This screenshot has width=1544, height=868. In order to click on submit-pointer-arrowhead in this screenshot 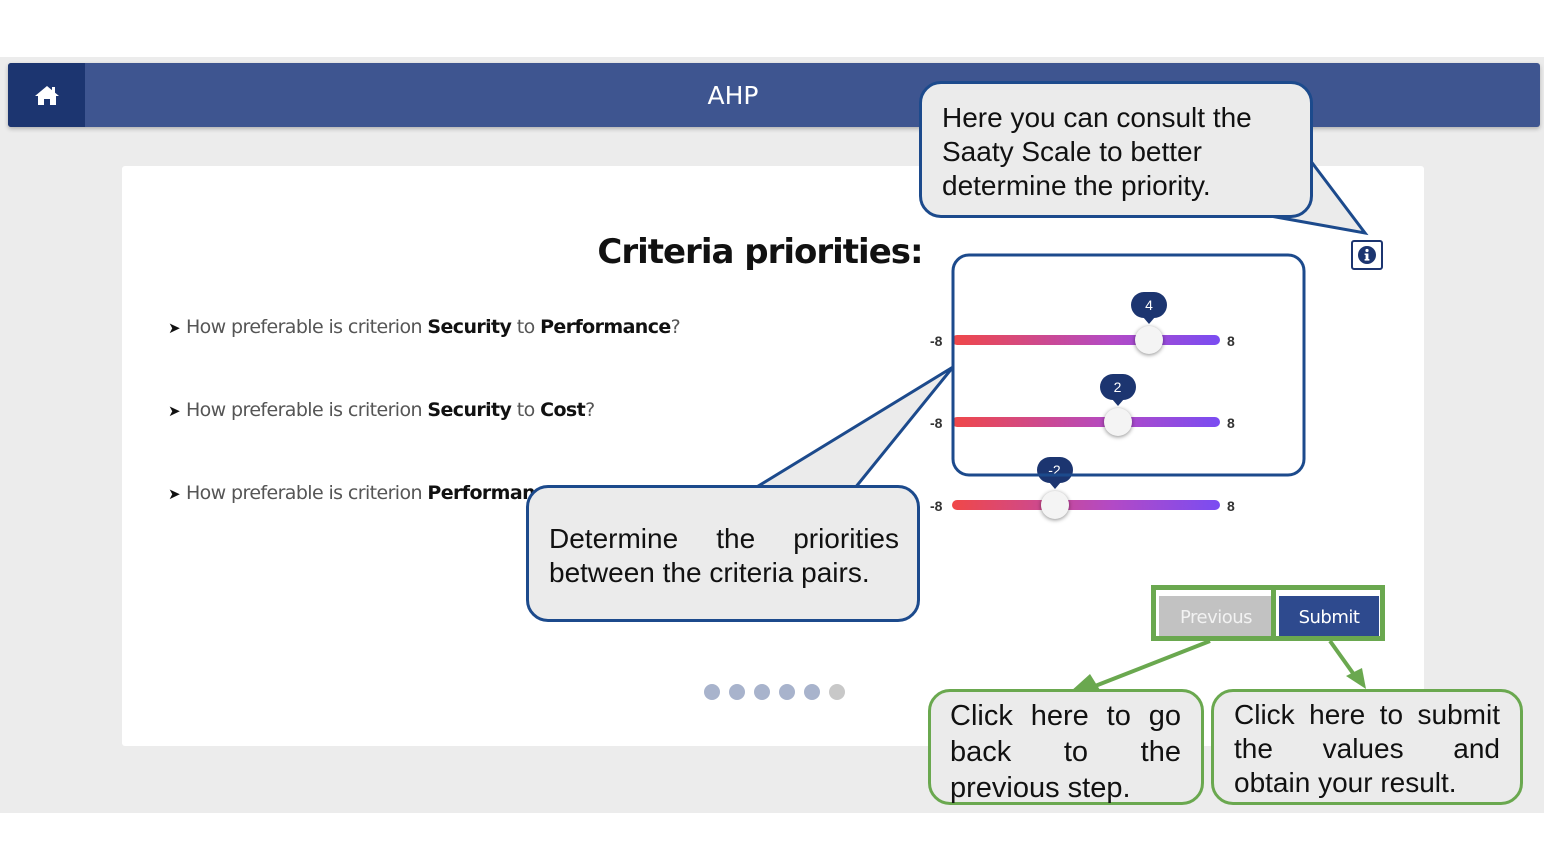, I will do `click(1356, 678)`.